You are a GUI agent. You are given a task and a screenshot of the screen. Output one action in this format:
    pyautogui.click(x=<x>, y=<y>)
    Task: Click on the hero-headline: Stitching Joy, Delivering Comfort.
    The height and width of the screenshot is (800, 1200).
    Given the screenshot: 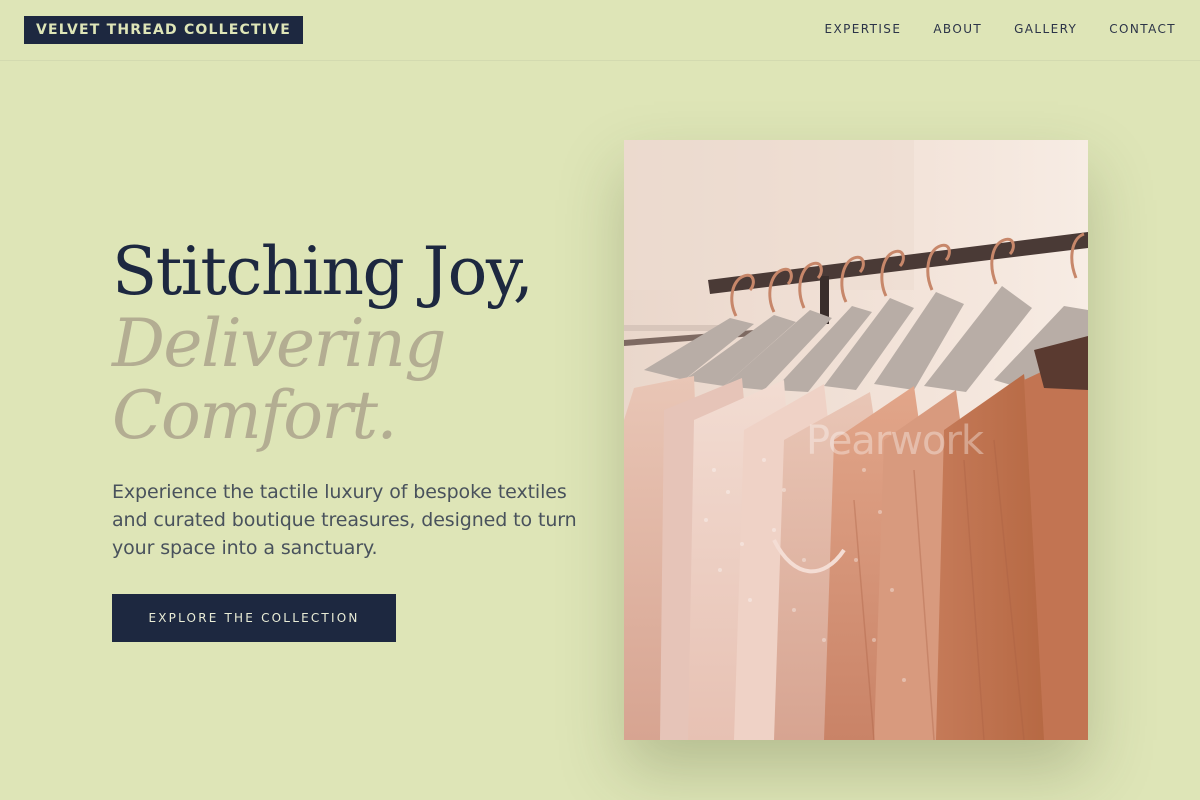 What is the action you would take?
    pyautogui.click(x=352, y=344)
    